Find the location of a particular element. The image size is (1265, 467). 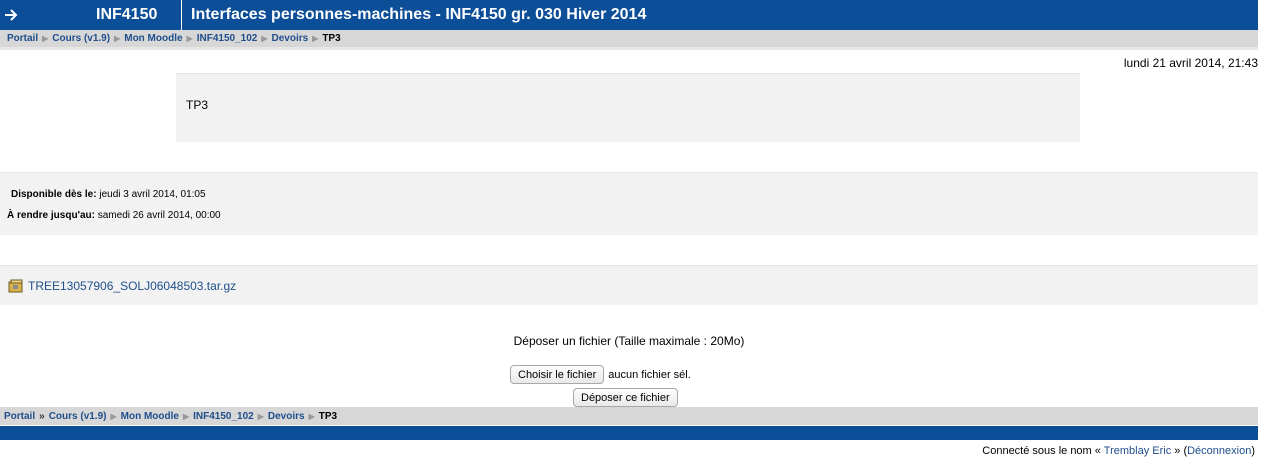

file-link: TREE13057906_SOLJ06048503.tar.gz is located at coordinates (132, 286).